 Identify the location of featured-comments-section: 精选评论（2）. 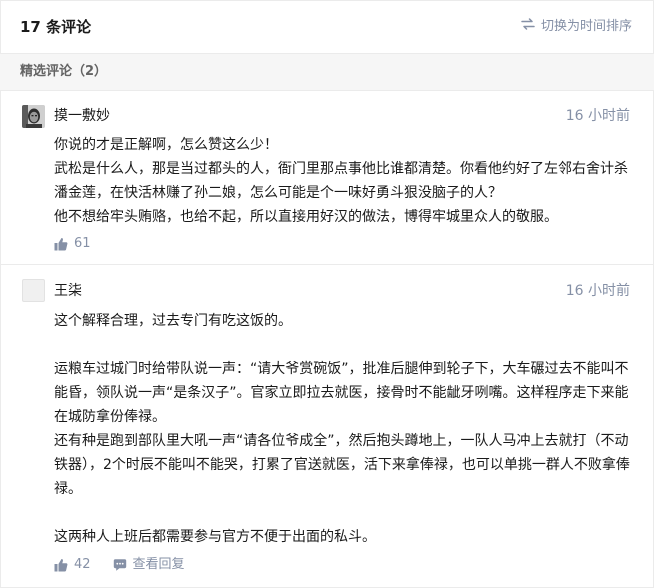
(327, 72).